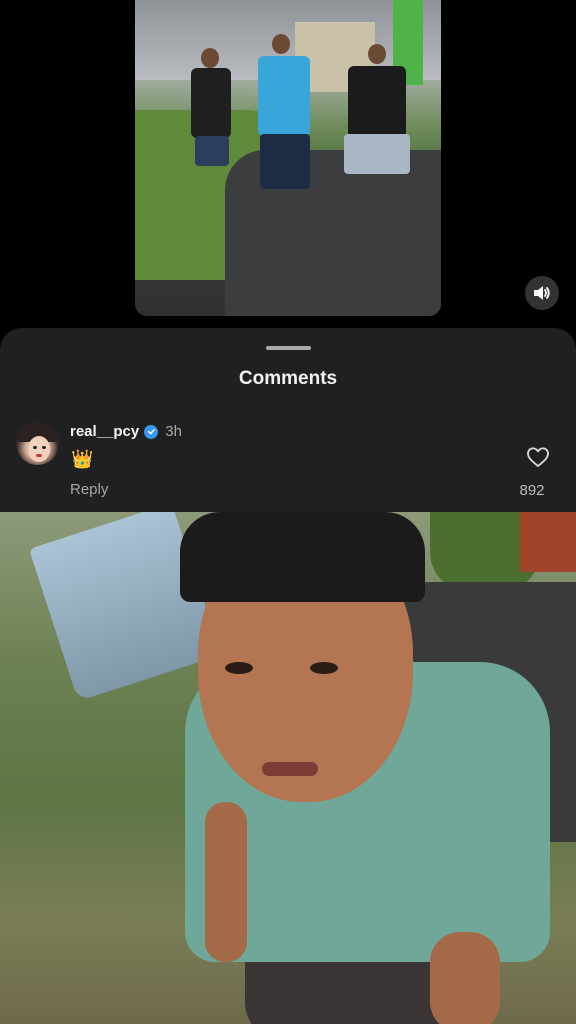  What do you see at coordinates (538, 457) in the screenshot?
I see `heart-icon` at bounding box center [538, 457].